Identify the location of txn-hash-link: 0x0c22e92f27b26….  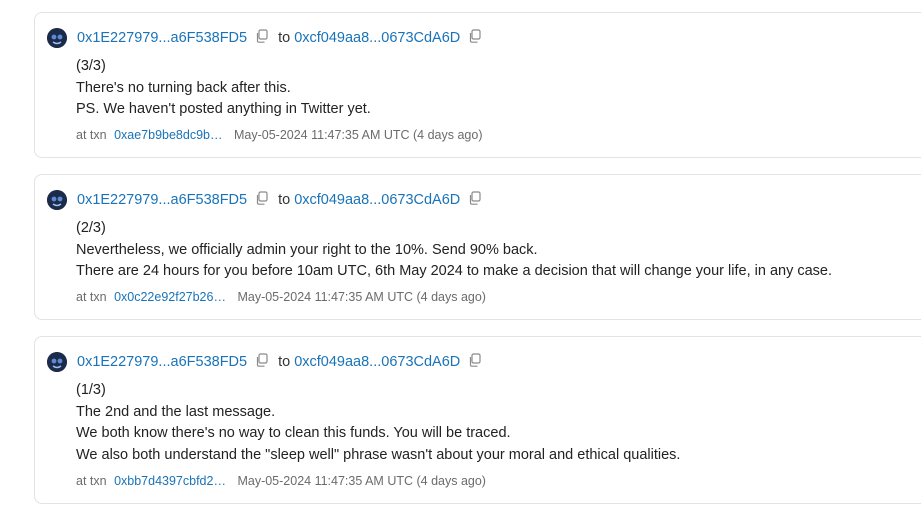
(170, 297).